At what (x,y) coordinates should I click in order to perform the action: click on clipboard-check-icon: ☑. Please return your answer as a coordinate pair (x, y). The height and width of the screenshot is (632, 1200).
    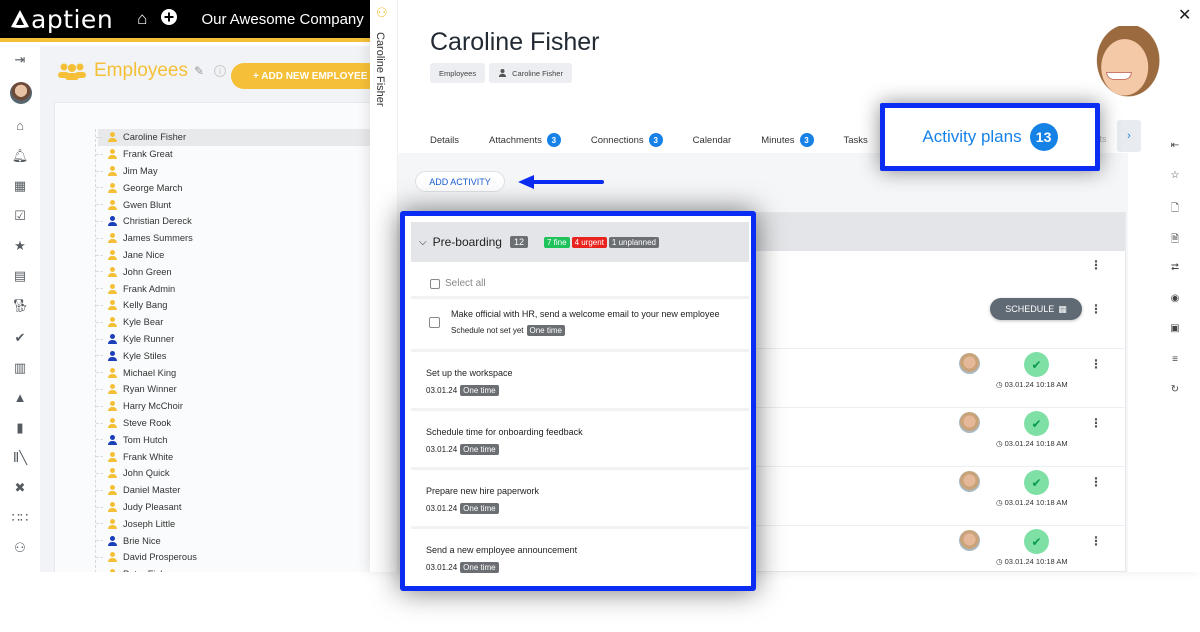
    Looking at the image, I should click on (20, 216).